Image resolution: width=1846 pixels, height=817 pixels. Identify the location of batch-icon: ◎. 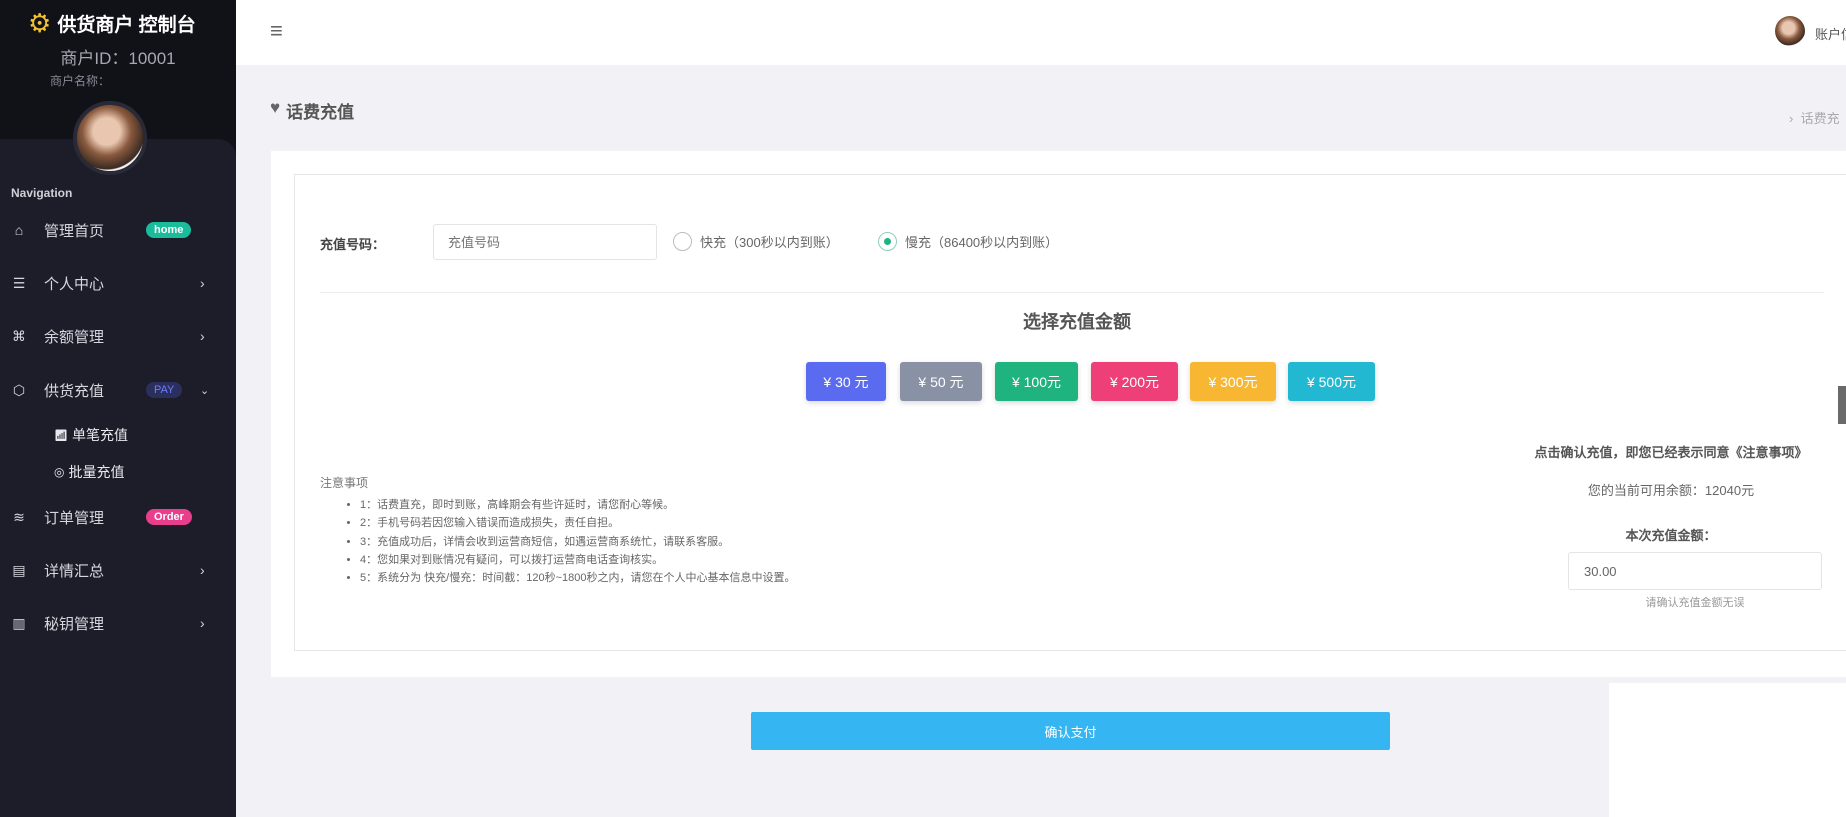
(59, 472).